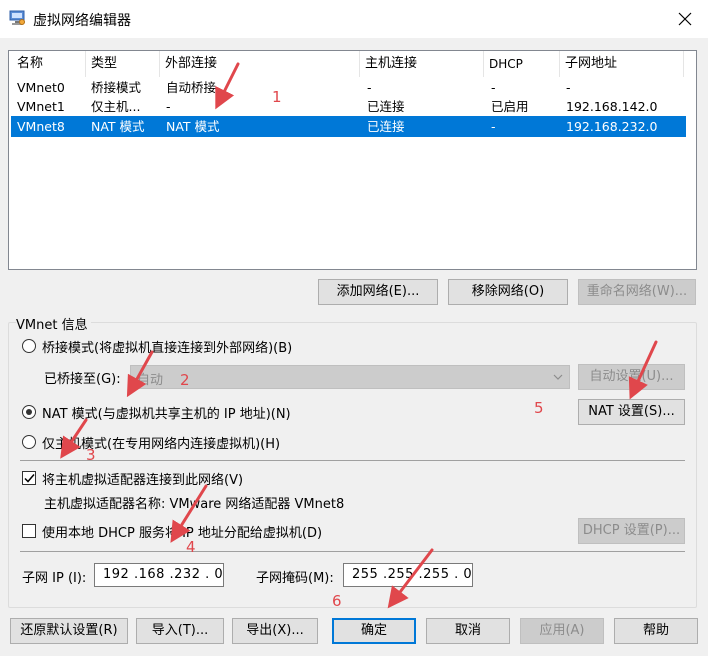 Image resolution: width=708 pixels, height=656 pixels. What do you see at coordinates (558, 377) in the screenshot?
I see `chevron-down-icon` at bounding box center [558, 377].